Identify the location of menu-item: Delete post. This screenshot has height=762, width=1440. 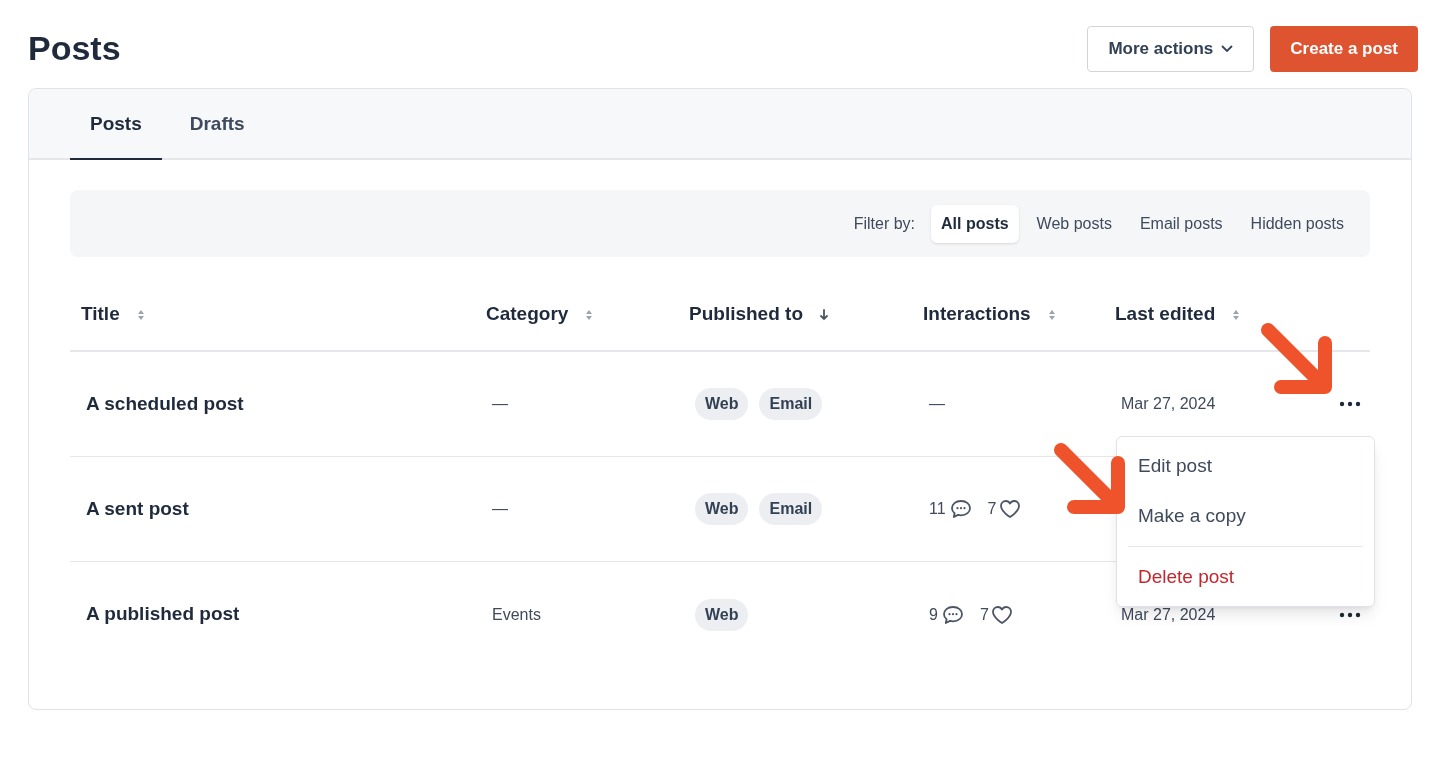
(1186, 577).